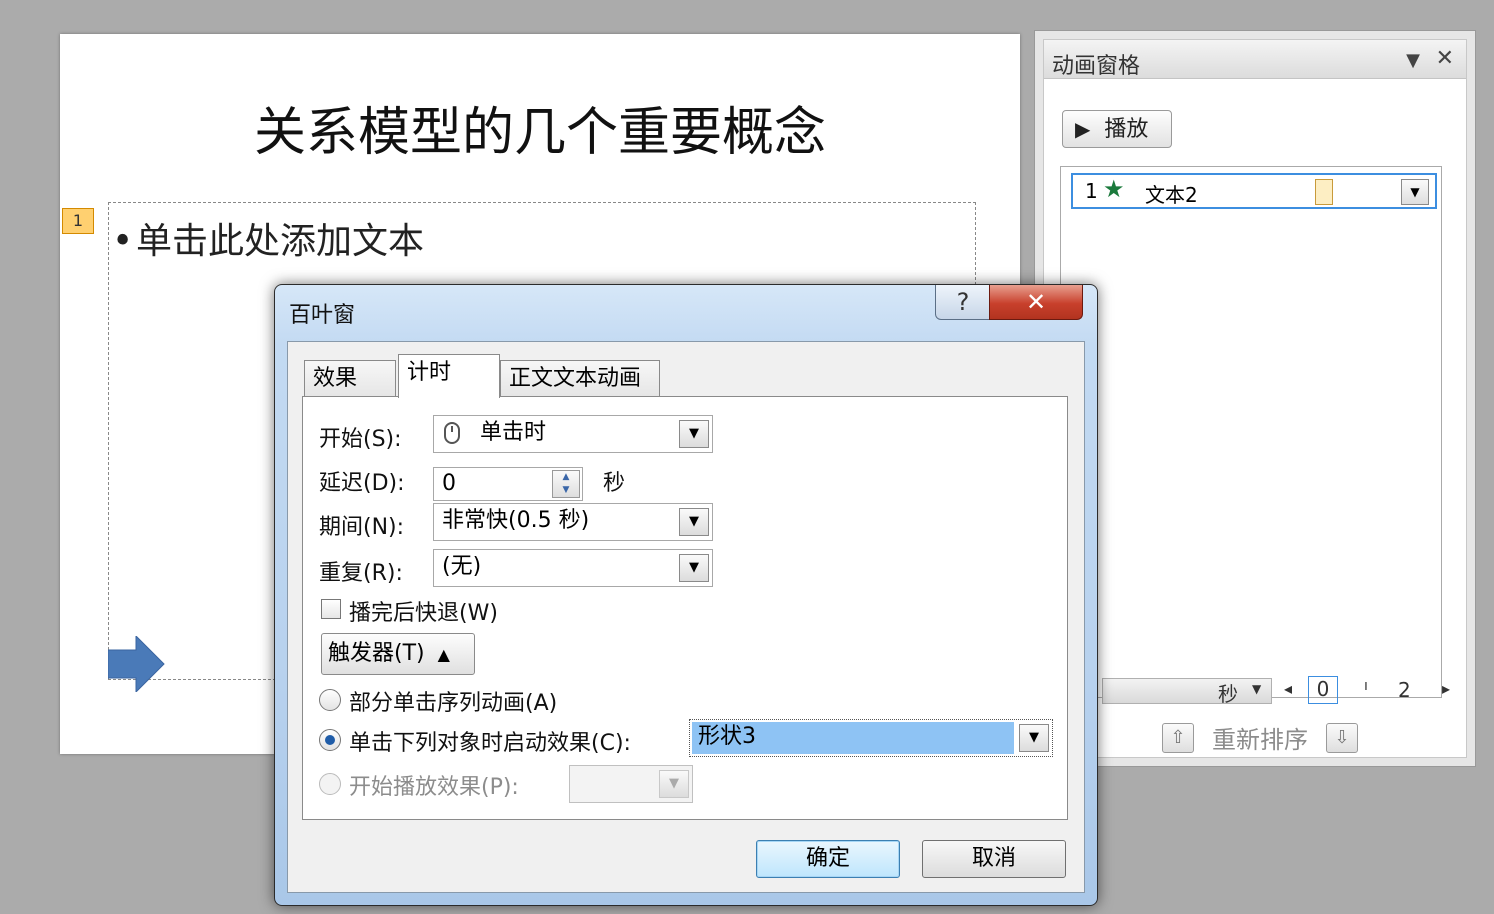  Describe the element at coordinates (362, 527) in the screenshot. I see `duration-label: 期间(N):` at that location.